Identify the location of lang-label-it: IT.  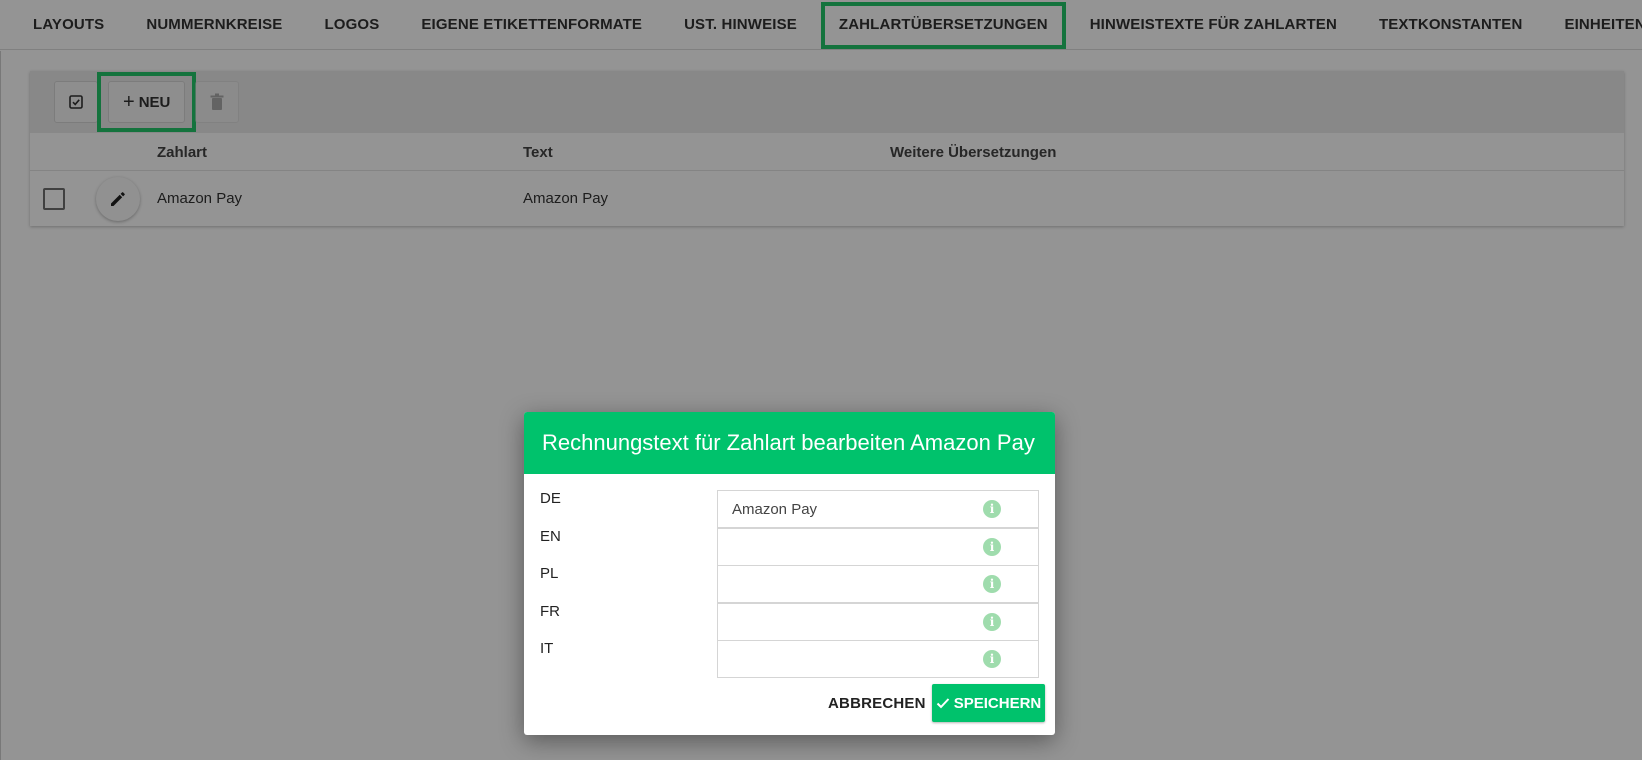
(547, 648).